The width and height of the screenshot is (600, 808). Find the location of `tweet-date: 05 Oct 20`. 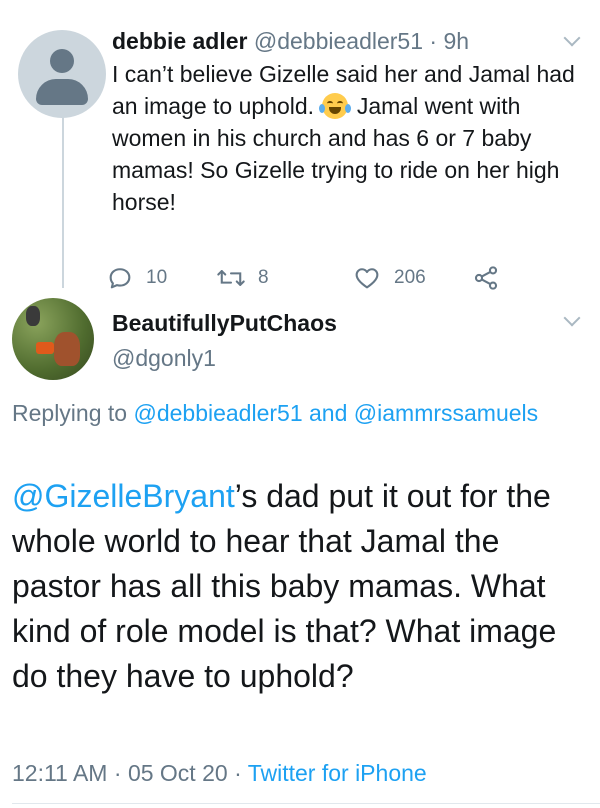

tweet-date: 05 Oct 20 is located at coordinates (178, 773).